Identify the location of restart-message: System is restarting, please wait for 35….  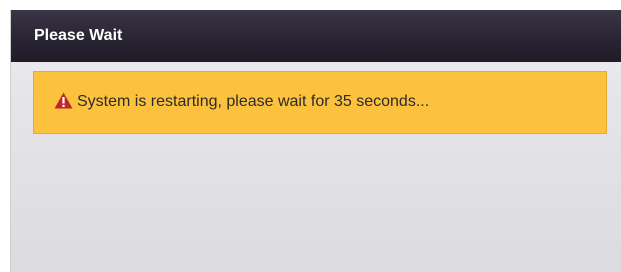
(253, 101).